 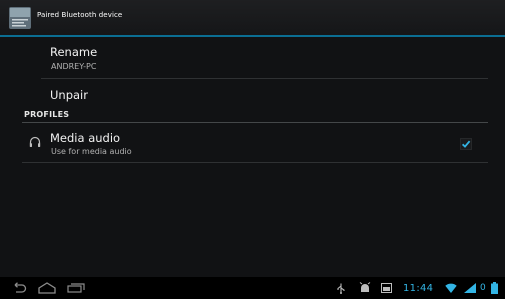 What do you see at coordinates (466, 144) in the screenshot?
I see `media-audio-checkbox` at bounding box center [466, 144].